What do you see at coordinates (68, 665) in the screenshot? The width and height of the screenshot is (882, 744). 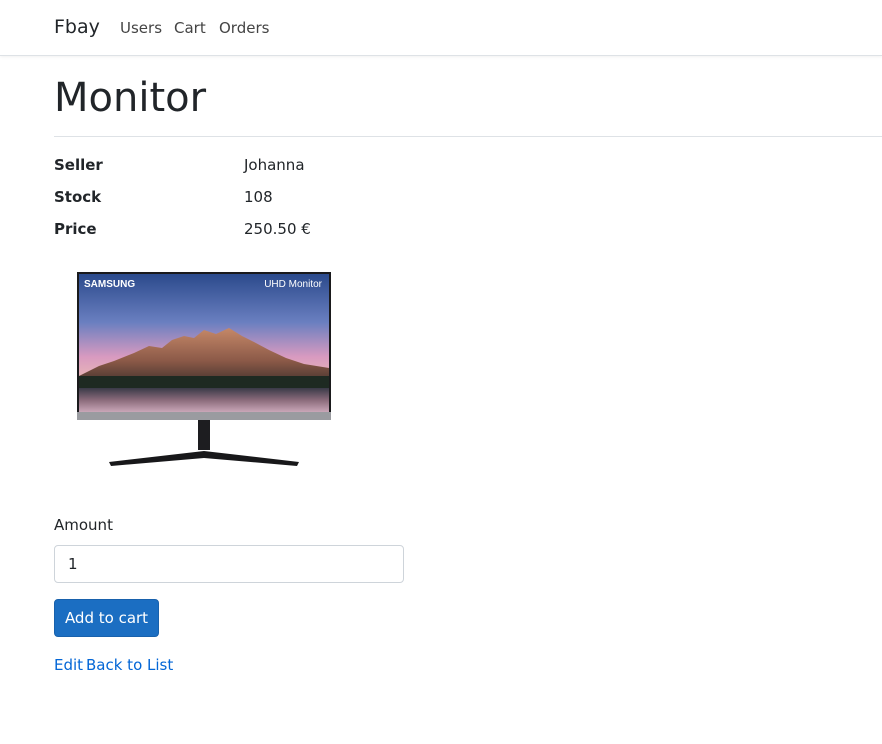 I see `edit-link: Edit` at bounding box center [68, 665].